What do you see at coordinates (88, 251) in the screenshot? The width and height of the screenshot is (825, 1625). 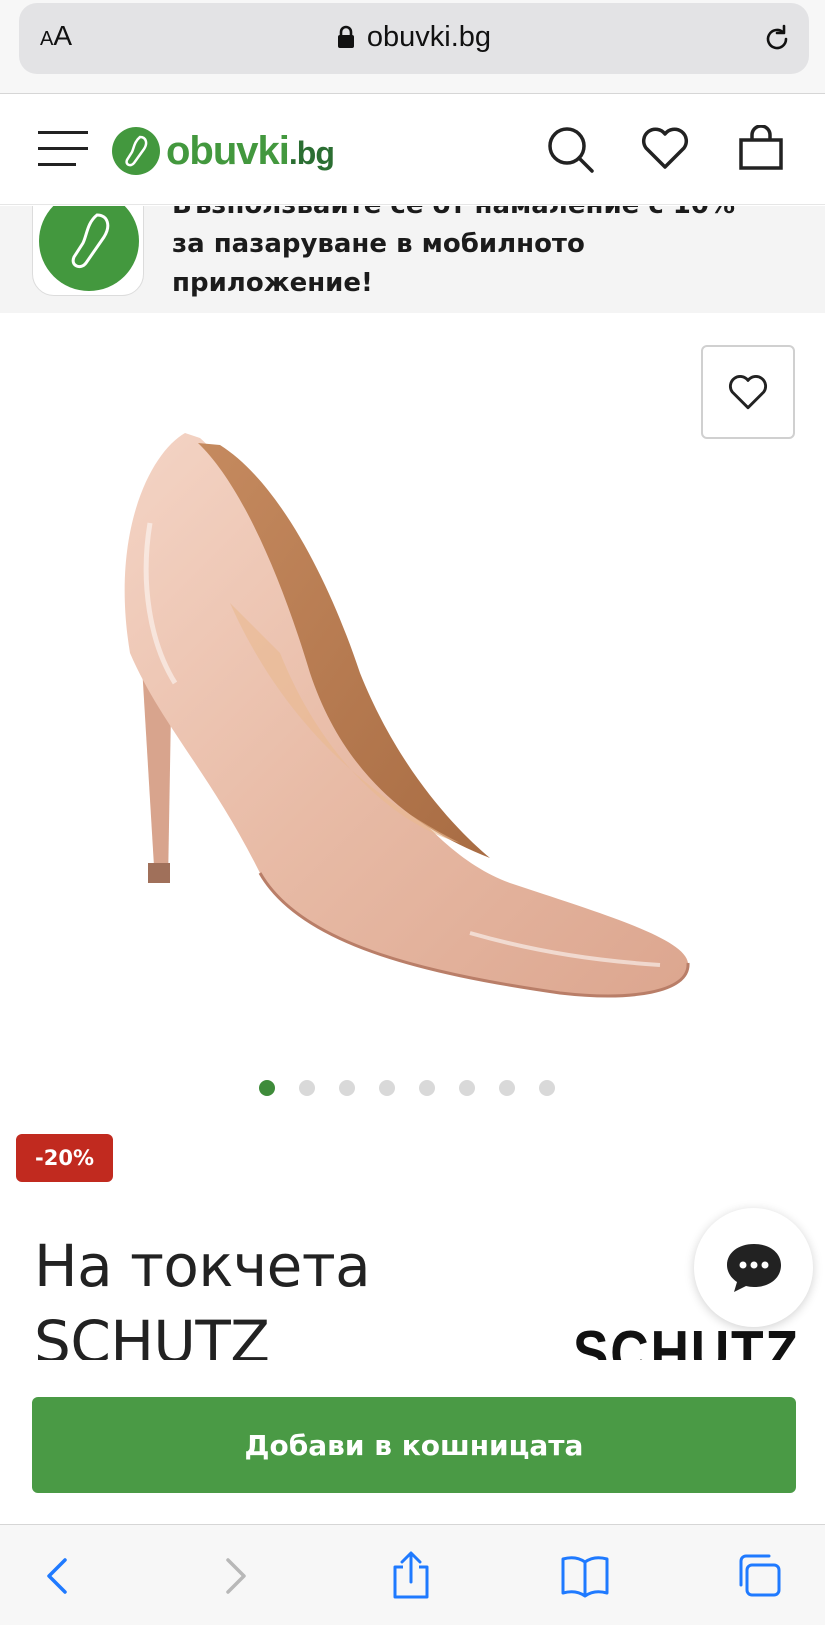 I see `app-icon` at bounding box center [88, 251].